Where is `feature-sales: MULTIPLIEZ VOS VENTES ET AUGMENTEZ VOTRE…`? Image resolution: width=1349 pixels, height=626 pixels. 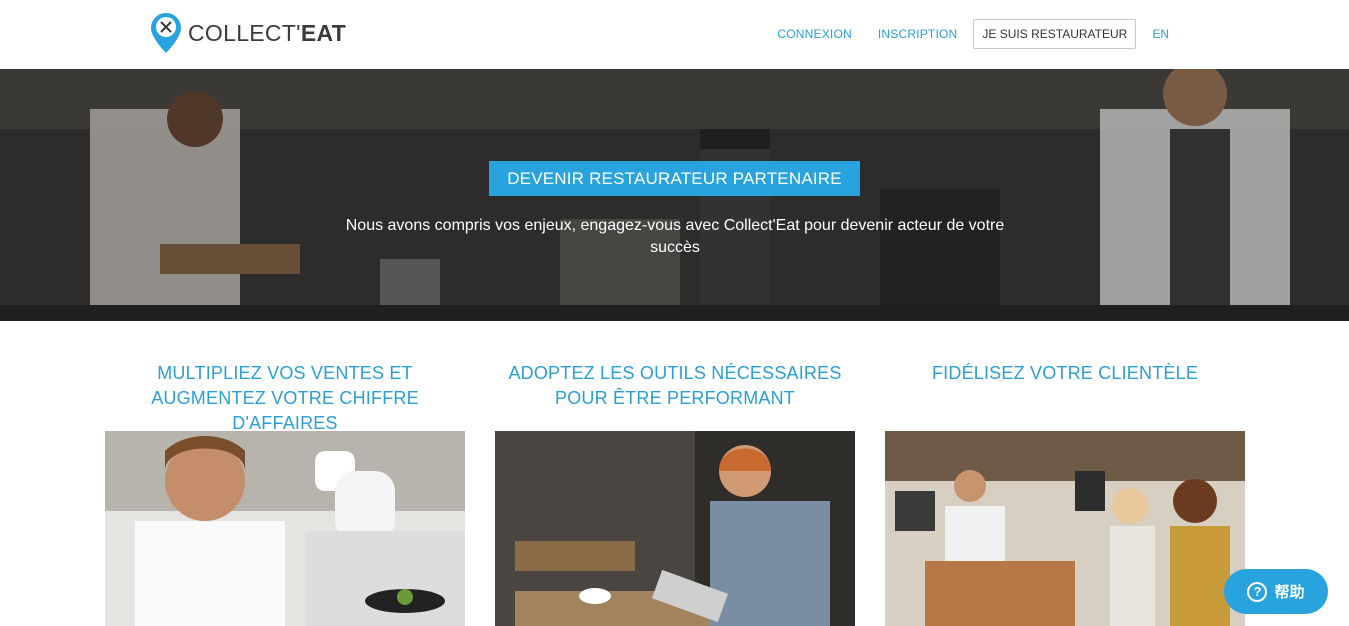
feature-sales: MULTIPLIEZ VOS VENTES ET AUGMENTEZ VOTRE… is located at coordinates (285, 493).